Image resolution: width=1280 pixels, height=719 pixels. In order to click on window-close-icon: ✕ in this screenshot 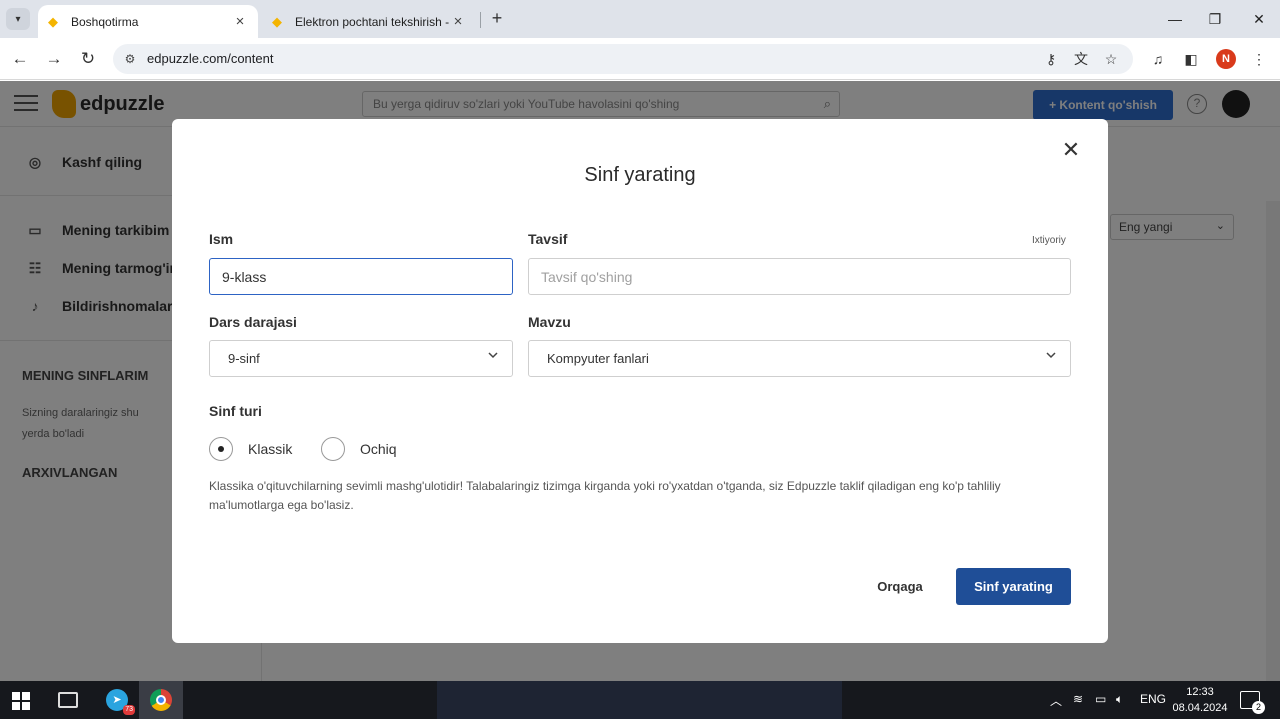, I will do `click(1259, 19)`.